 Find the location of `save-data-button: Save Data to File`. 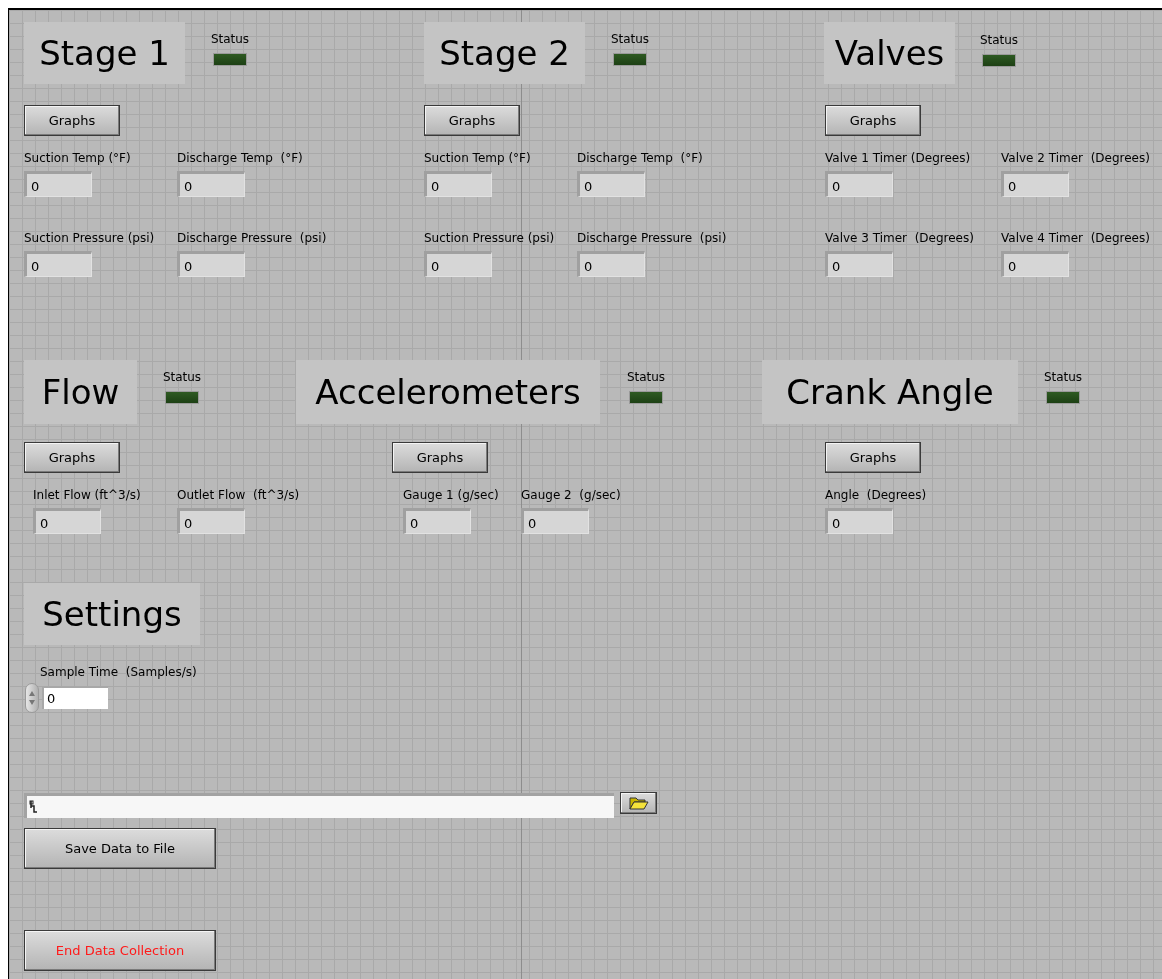

save-data-button: Save Data to File is located at coordinates (120, 848).